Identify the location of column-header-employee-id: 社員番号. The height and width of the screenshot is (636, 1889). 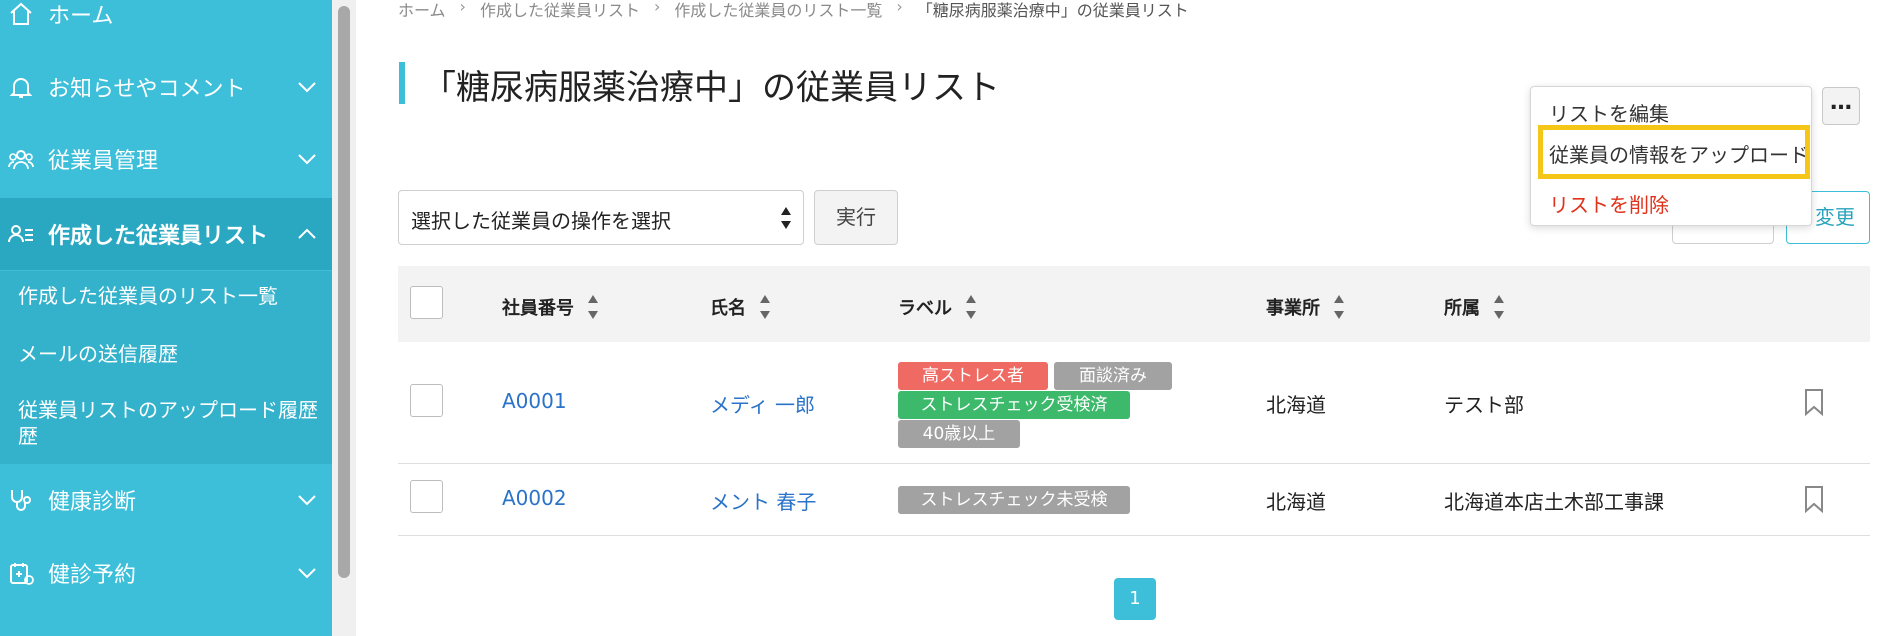
(551, 307).